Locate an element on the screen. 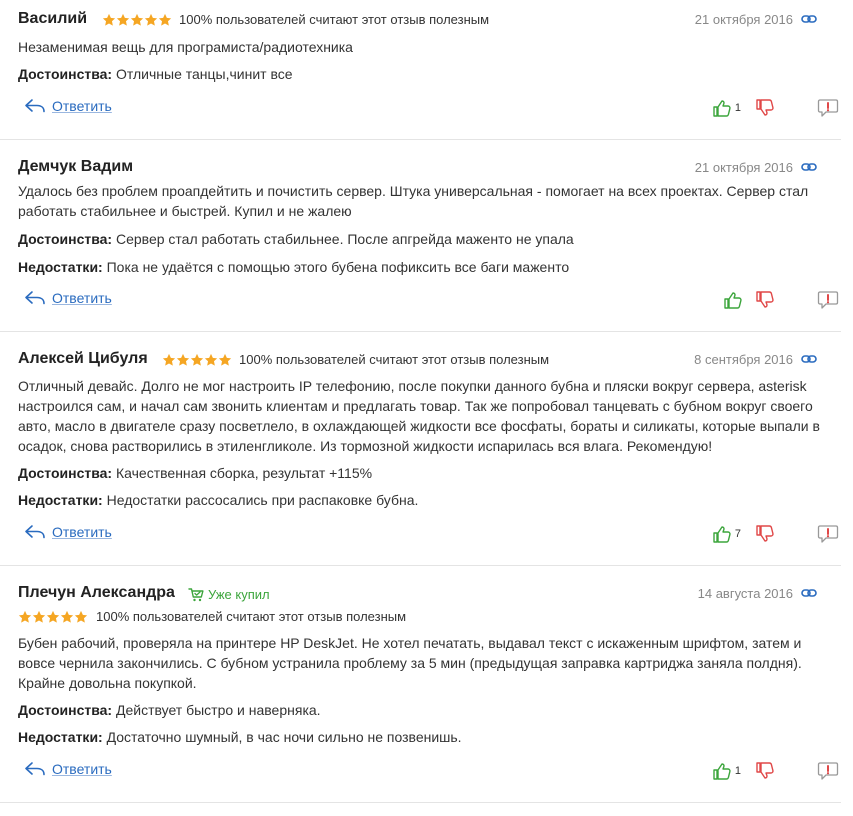  purchase-label: Уже купил is located at coordinates (239, 594).